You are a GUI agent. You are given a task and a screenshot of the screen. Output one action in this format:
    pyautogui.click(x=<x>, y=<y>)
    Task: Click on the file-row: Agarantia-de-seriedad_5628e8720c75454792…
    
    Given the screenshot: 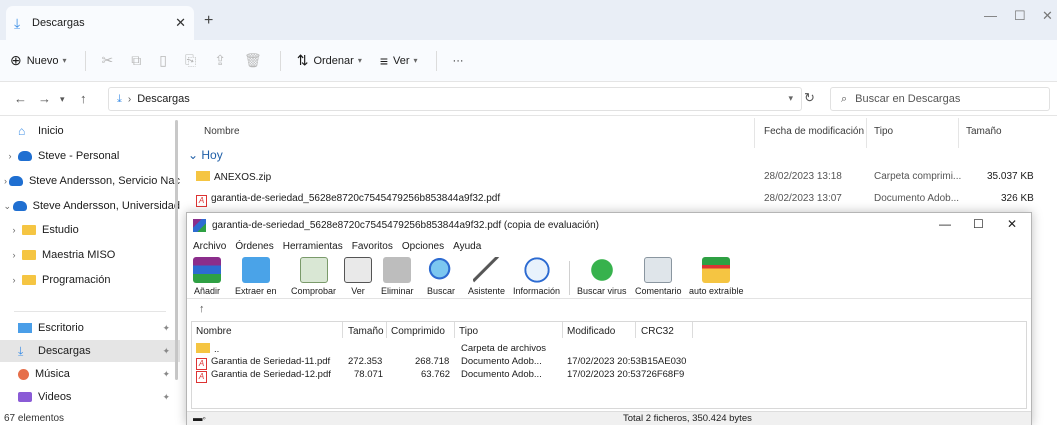 What is the action you would take?
    pyautogui.click(x=620, y=199)
    